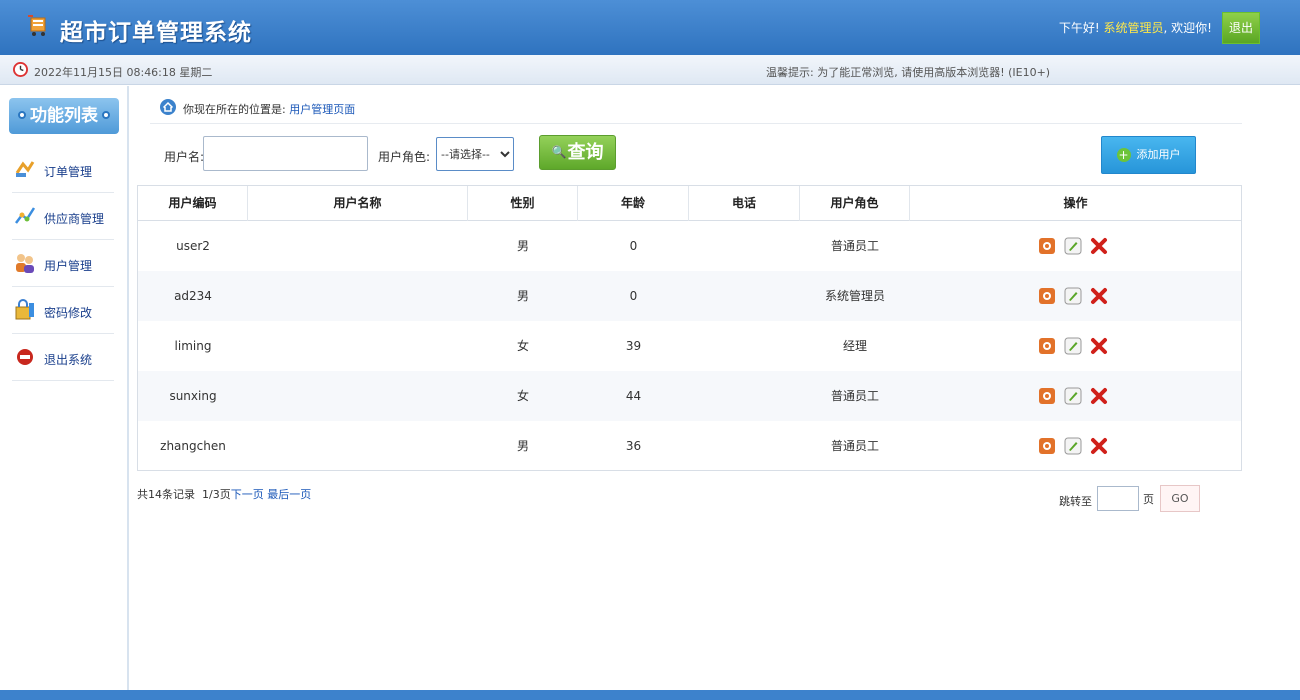 This screenshot has width=1300, height=700. Describe the element at coordinates (123, 72) in the screenshot. I see `current-datetime: 2022年11月15日 08:46:18 星期二` at that location.